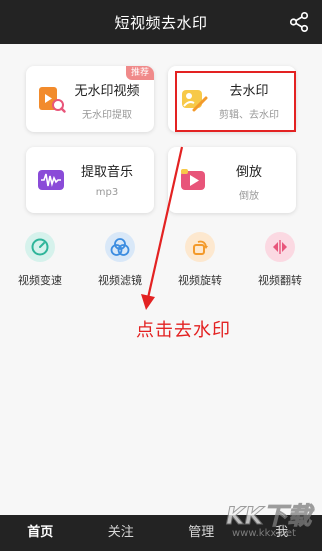 This screenshot has width=322, height=551. I want to click on share-icon, so click(299, 22).